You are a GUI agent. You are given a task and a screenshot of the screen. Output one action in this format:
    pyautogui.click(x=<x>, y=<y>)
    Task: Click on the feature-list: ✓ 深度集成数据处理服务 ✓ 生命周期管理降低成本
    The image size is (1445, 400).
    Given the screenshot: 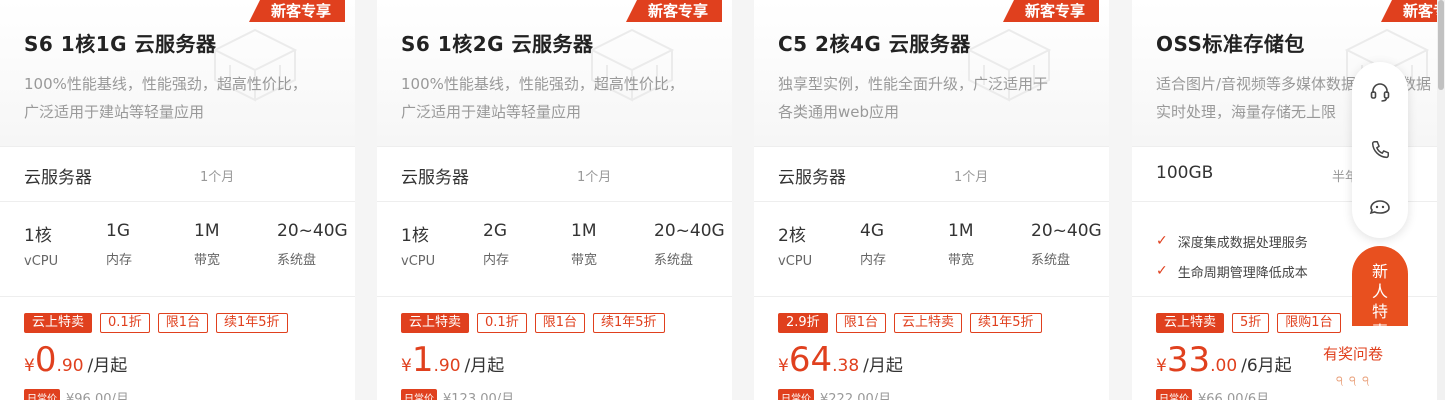 What is the action you would take?
    pyautogui.click(x=1232, y=256)
    